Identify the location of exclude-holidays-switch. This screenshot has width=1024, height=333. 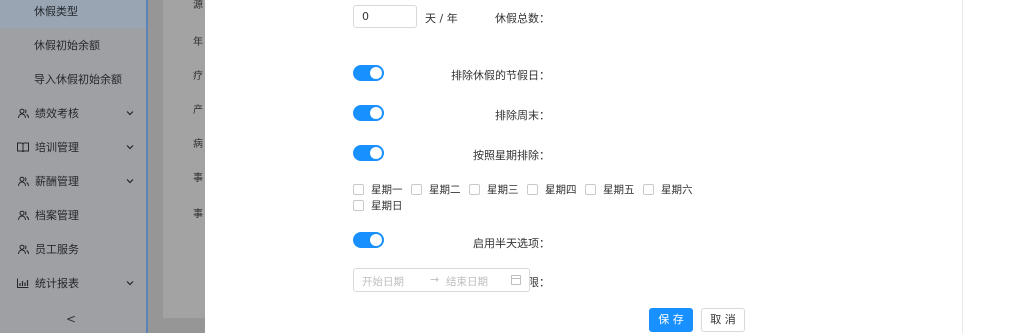
(368, 73).